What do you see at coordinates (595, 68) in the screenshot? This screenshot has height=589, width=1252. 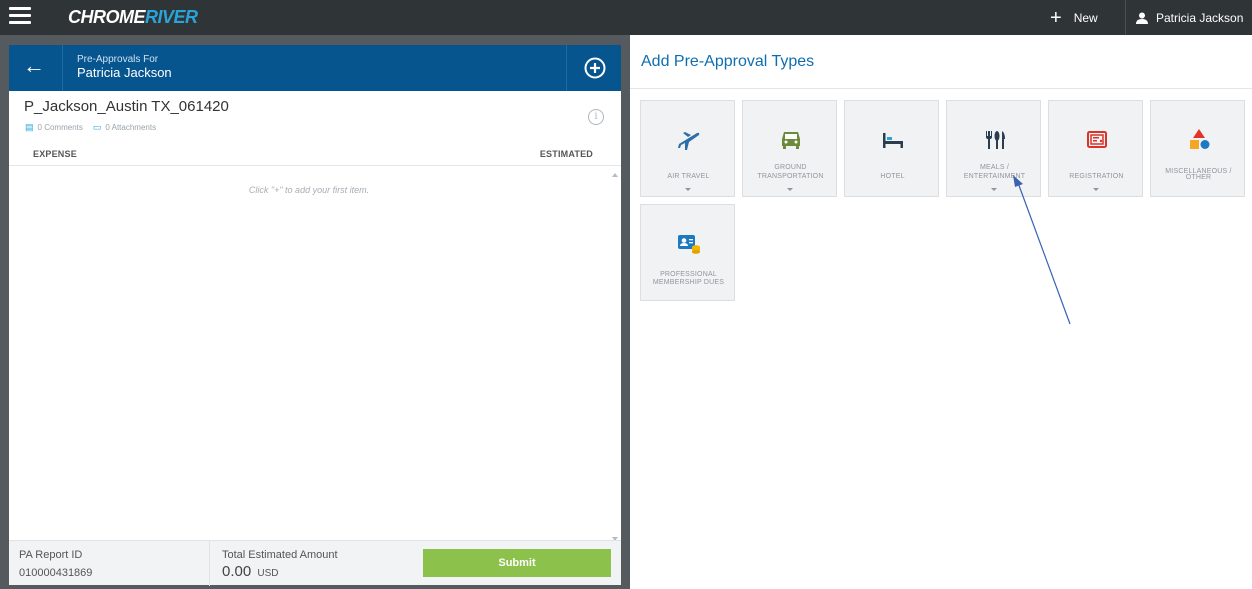 I see `add-item-icon` at bounding box center [595, 68].